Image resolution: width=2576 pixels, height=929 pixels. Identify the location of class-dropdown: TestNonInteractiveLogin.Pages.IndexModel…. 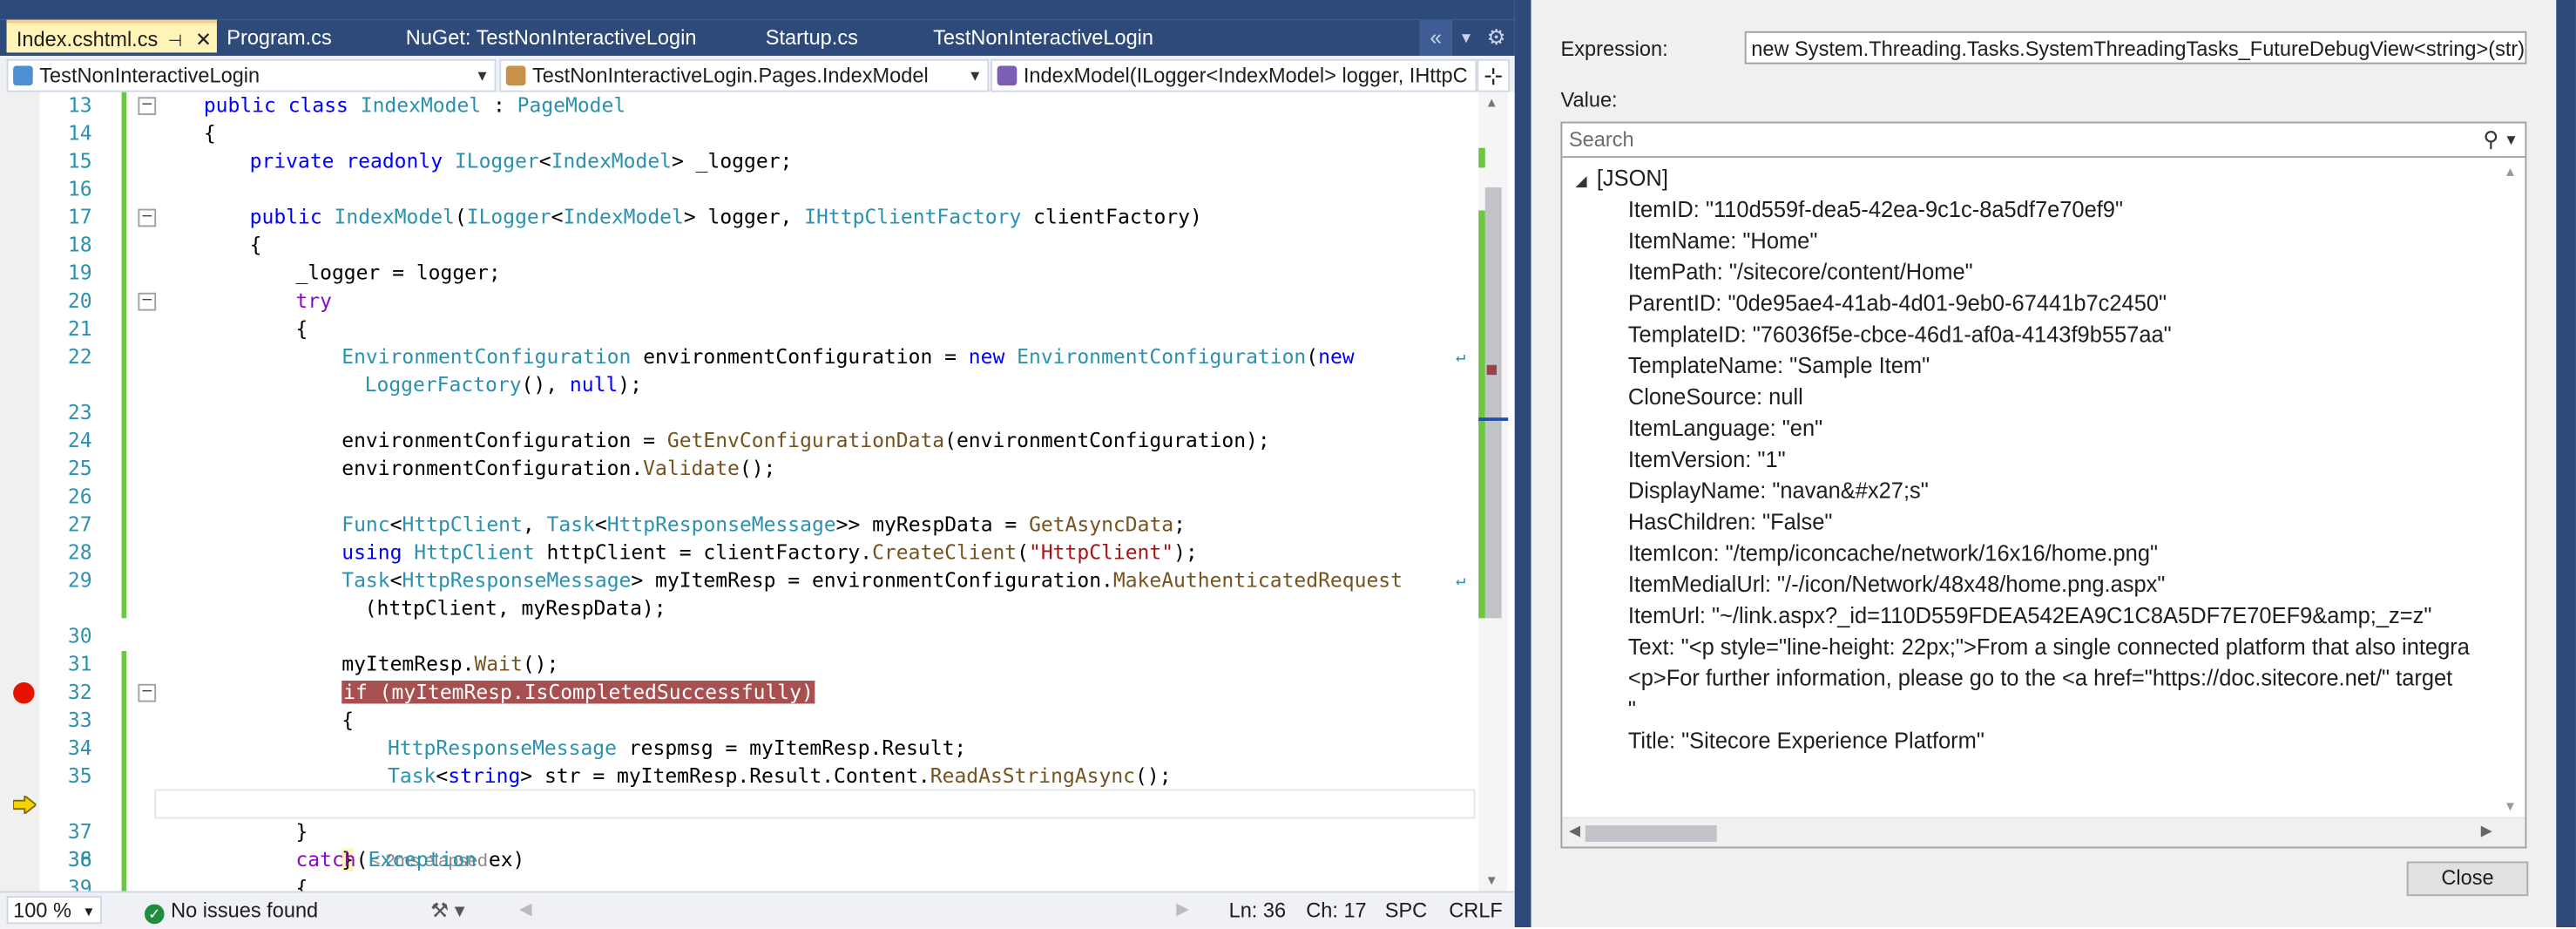
(744, 75).